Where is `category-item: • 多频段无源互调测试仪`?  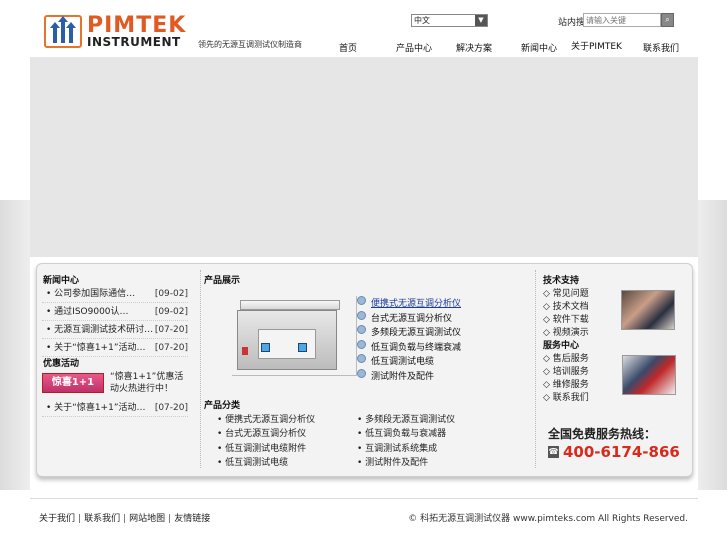
category-item: • 多频段无源互调测试仪 is located at coordinates (406, 418).